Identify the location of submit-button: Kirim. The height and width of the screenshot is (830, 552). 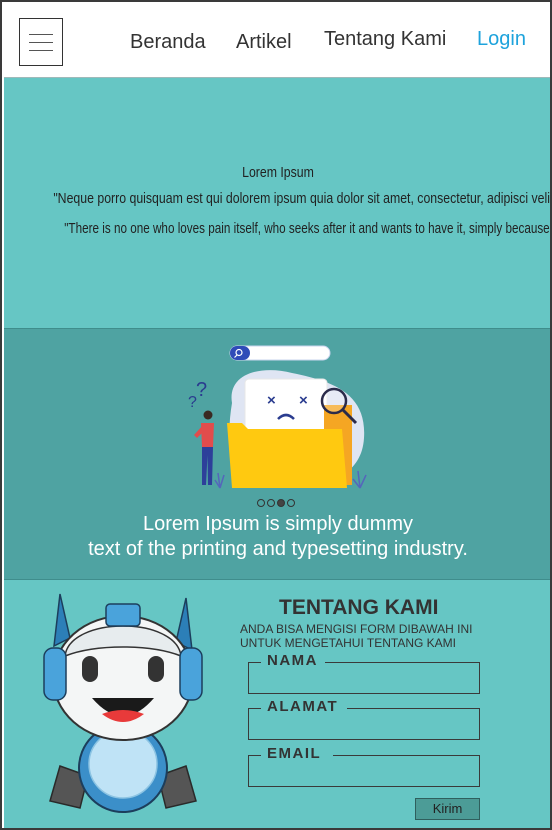
(447, 809).